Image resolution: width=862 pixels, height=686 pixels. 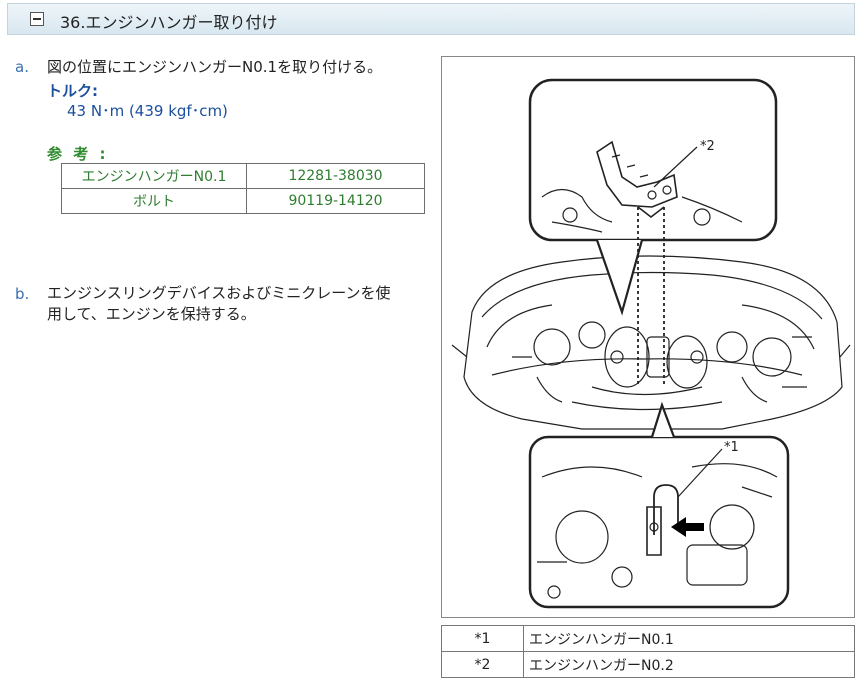 I want to click on section-header: 36.エンジンハンガー取り付け, so click(x=431, y=19).